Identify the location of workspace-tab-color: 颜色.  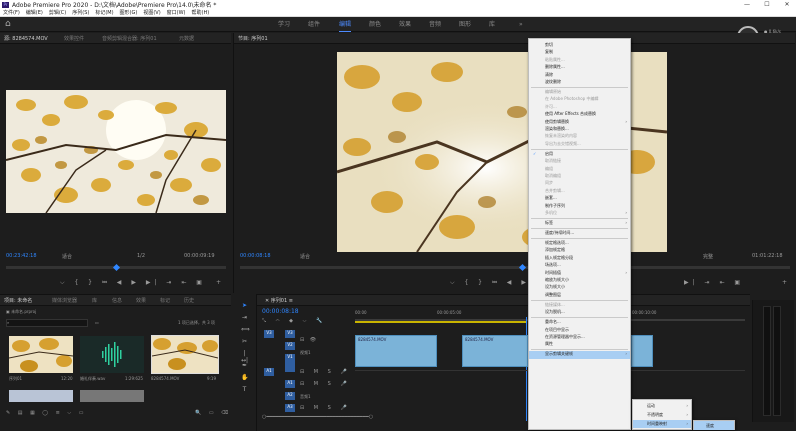
(375, 24).